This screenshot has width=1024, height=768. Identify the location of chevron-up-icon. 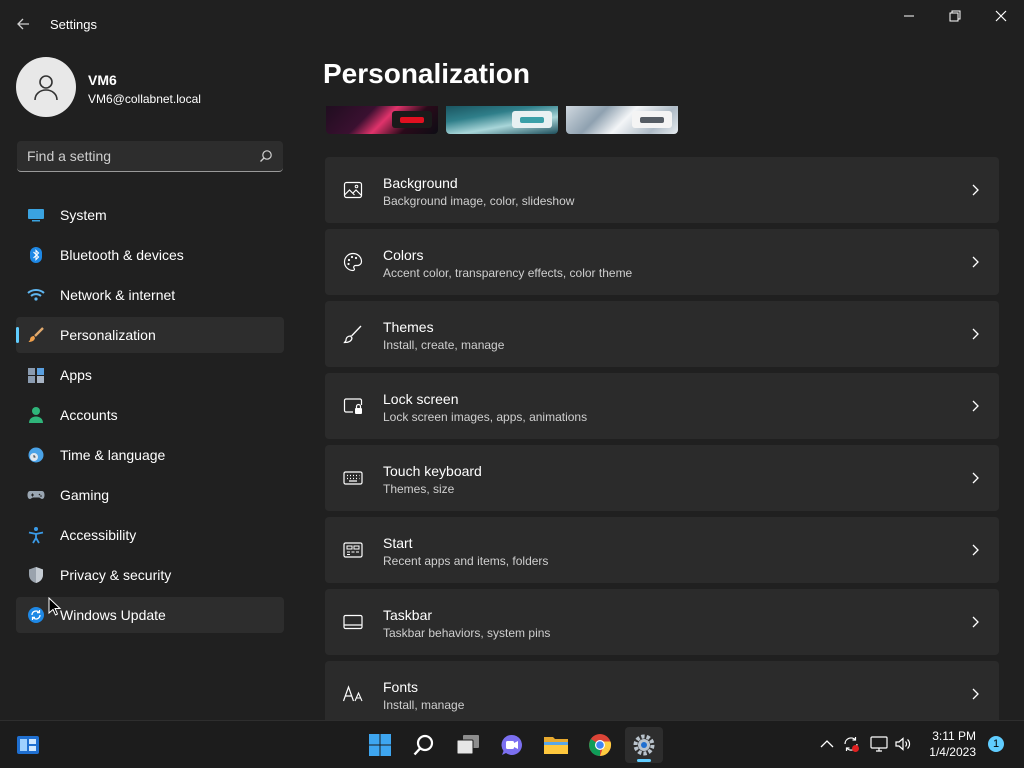
(827, 744).